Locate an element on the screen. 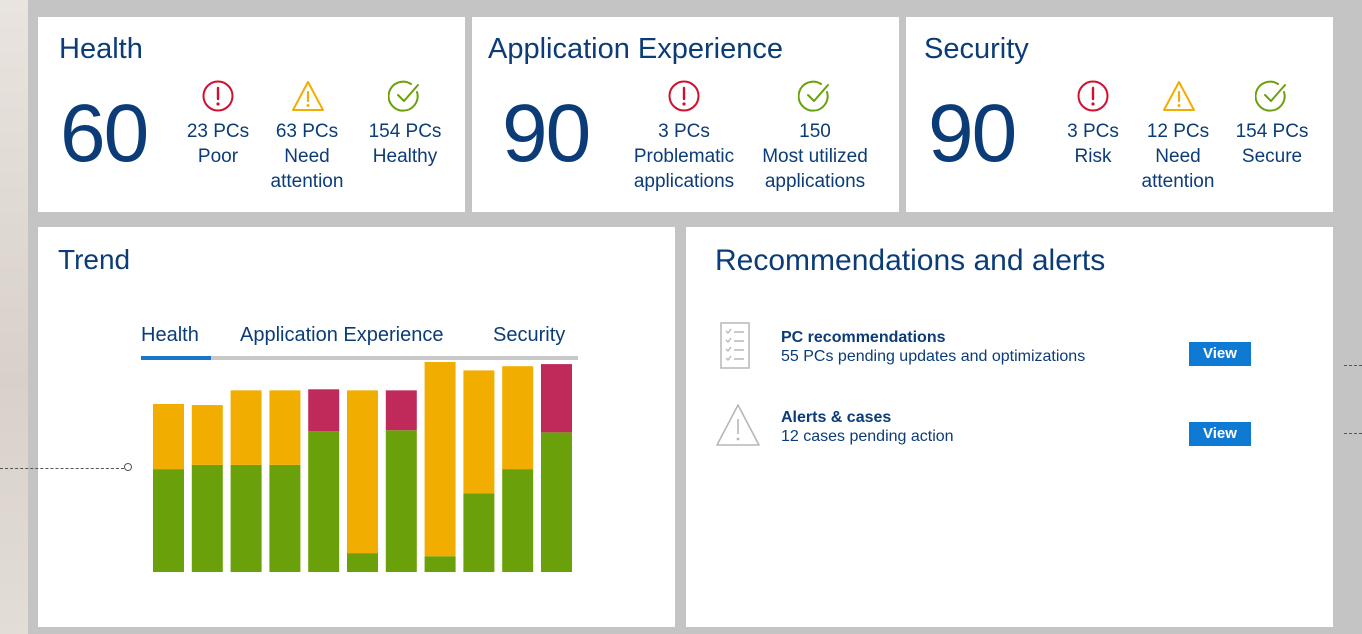 The width and height of the screenshot is (1362, 634). rec-heading: Alerts & cases is located at coordinates (836, 417).